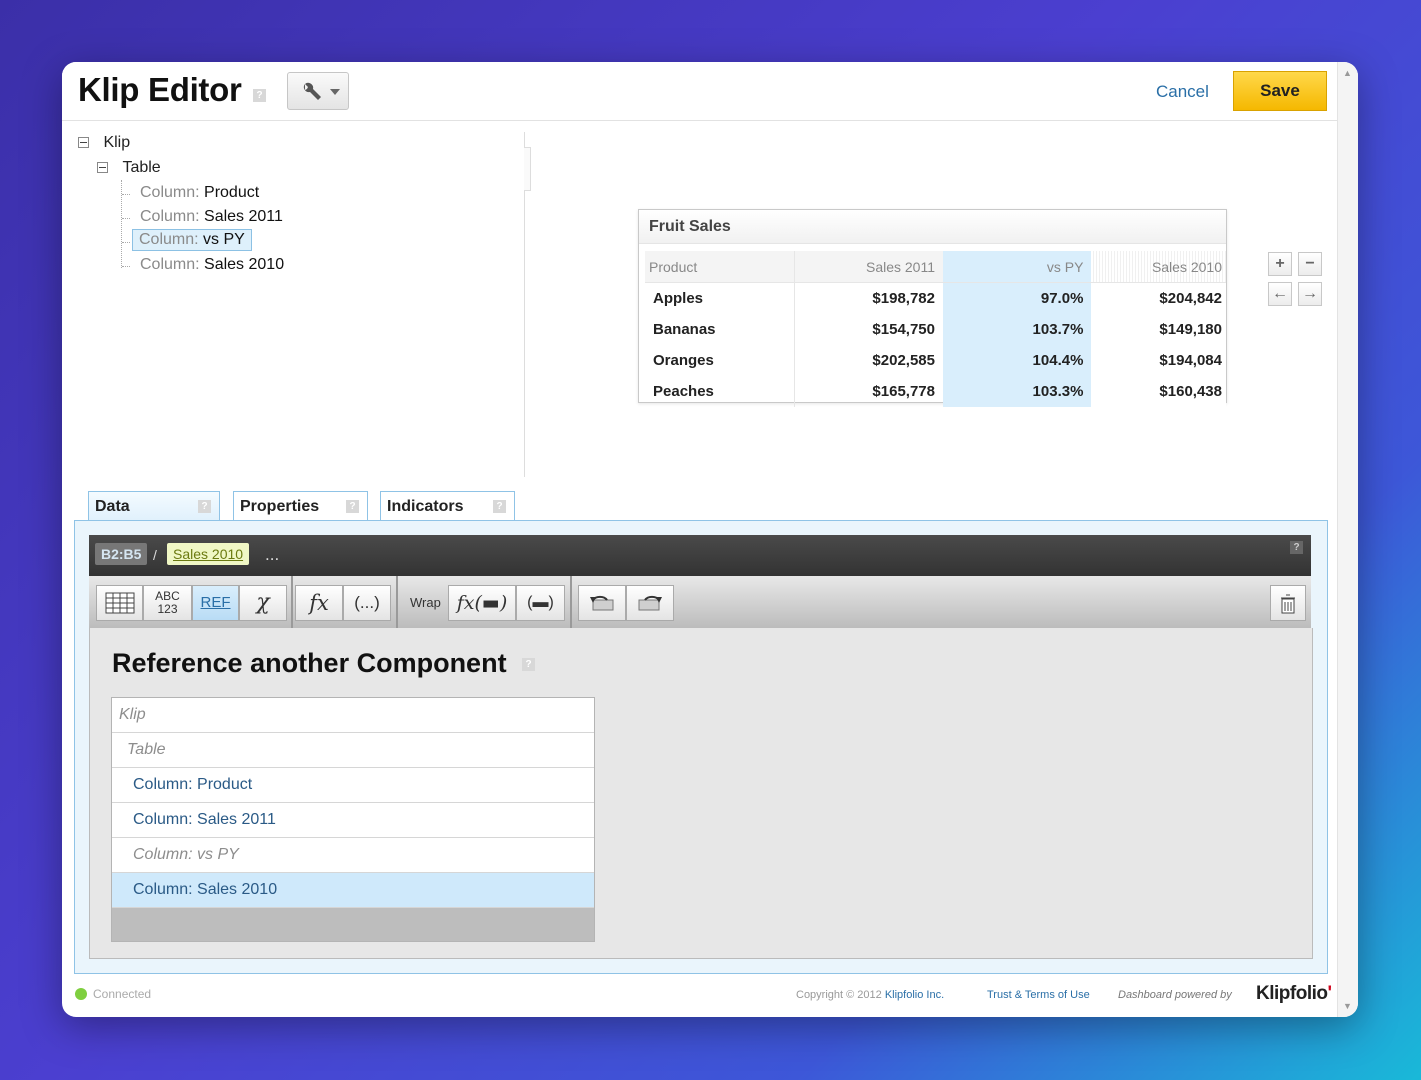  What do you see at coordinates (540, 603) in the screenshot?
I see `wrap-group-button: (▬)` at bounding box center [540, 603].